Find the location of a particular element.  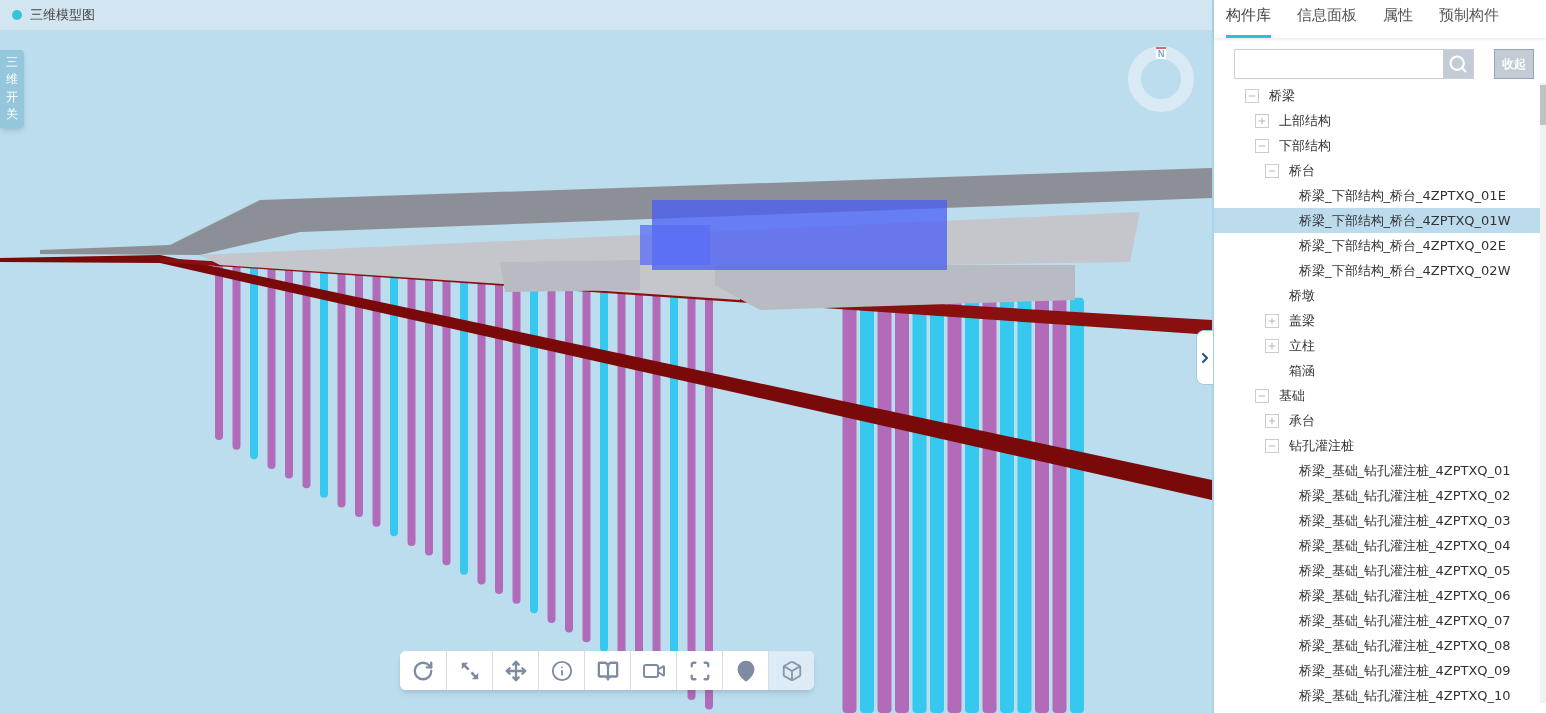

tree-item: 桥梁_基础_钻孔灌注桩_4ZPTXQ_09 is located at coordinates (1377, 670).